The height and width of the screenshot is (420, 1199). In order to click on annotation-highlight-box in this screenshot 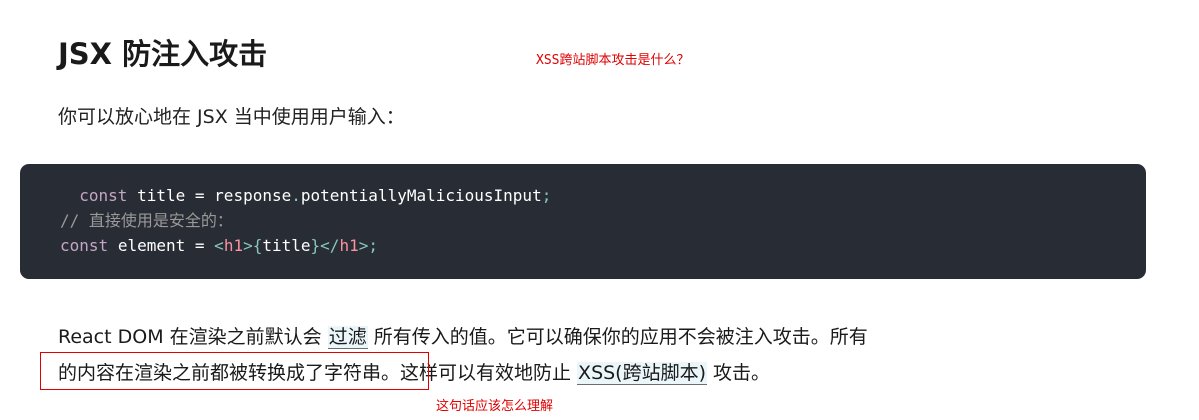, I will do `click(234, 371)`.